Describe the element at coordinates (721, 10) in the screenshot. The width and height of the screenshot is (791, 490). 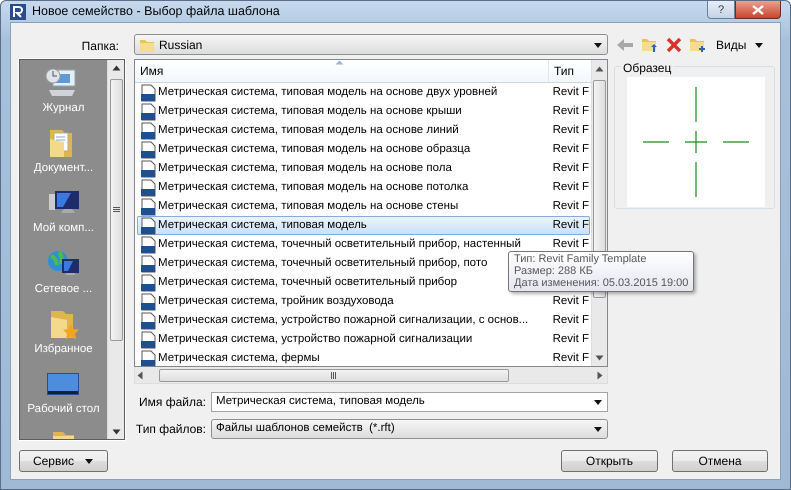
I see `help-button: ?` at that location.